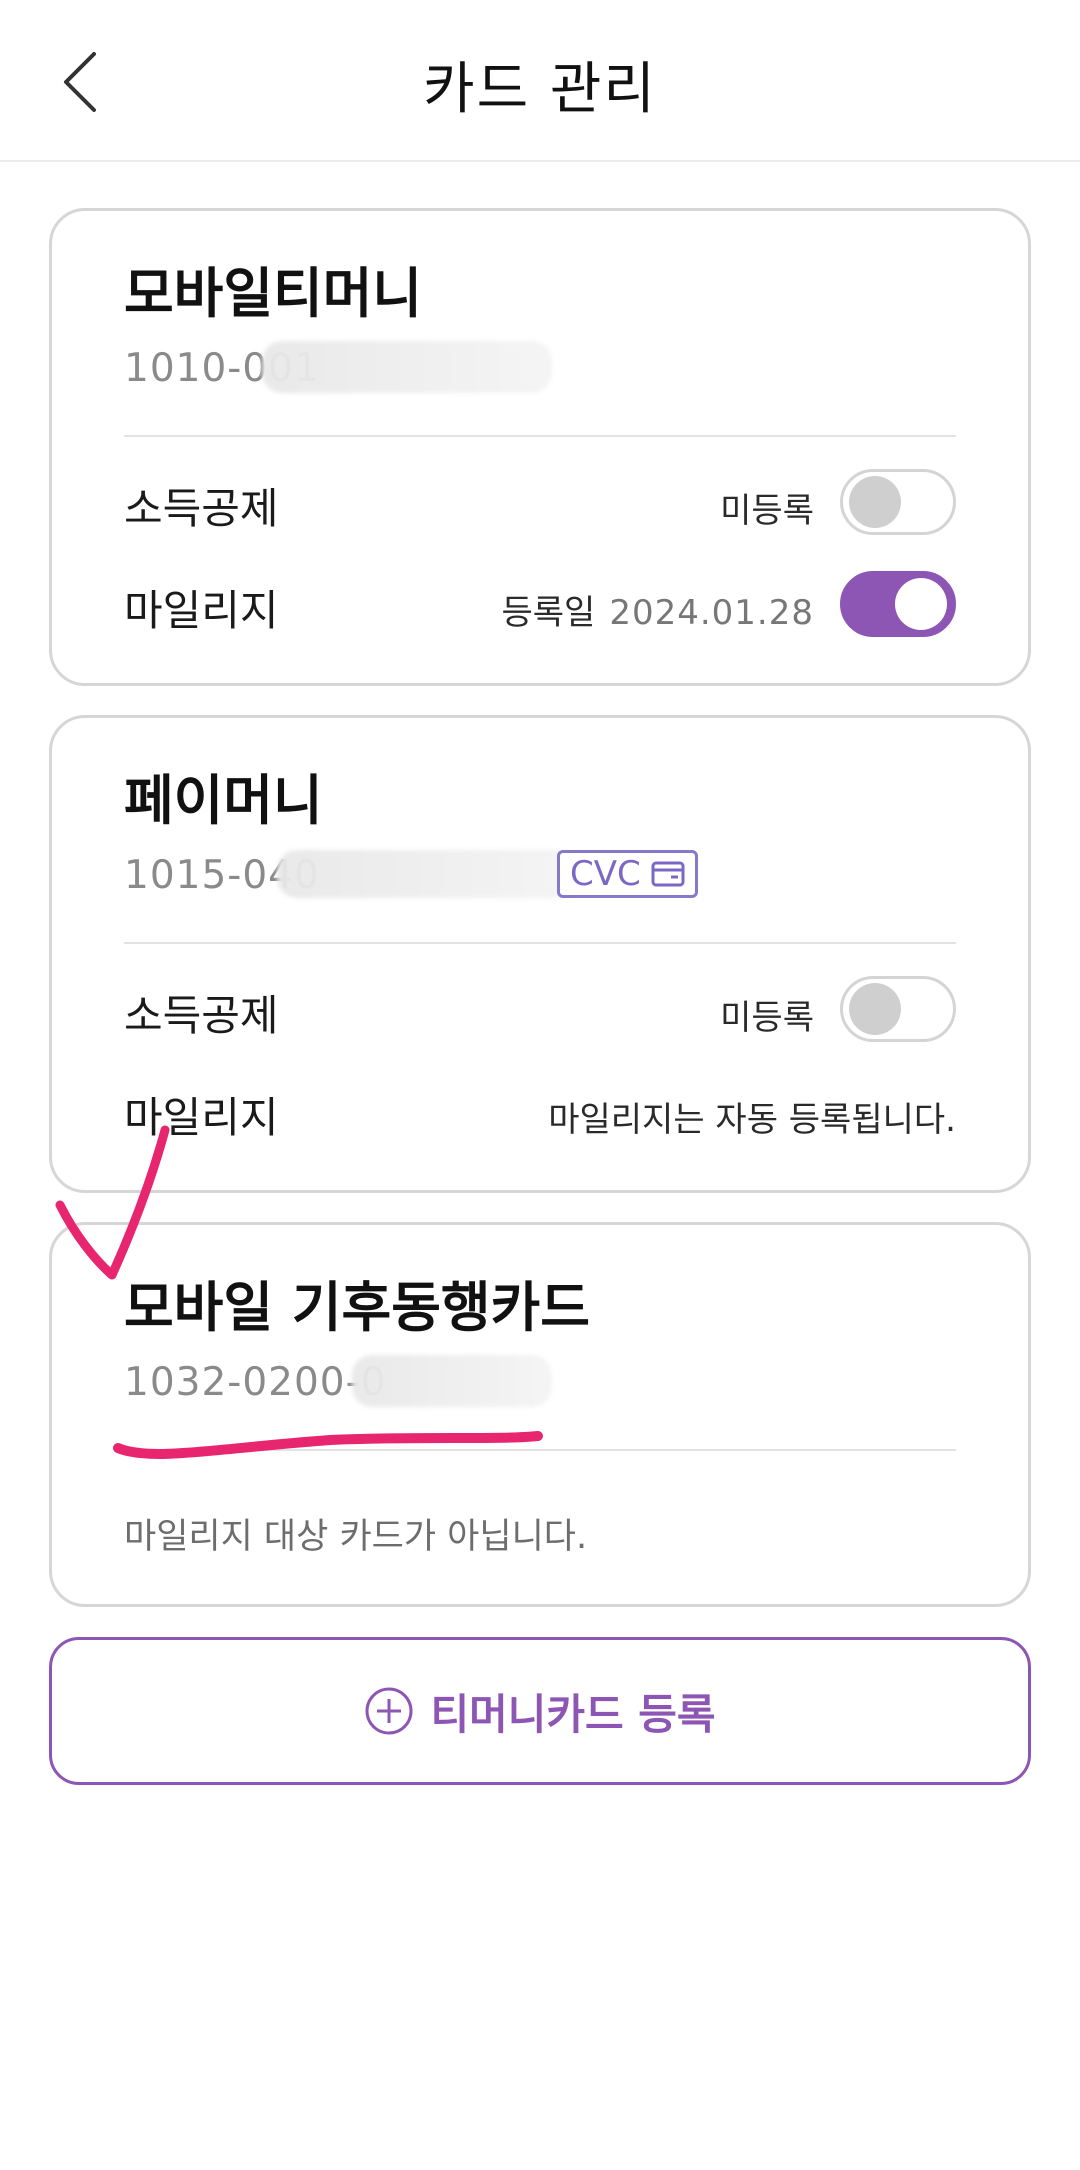  I want to click on card-number: 1032-0200-0, so click(255, 1382).